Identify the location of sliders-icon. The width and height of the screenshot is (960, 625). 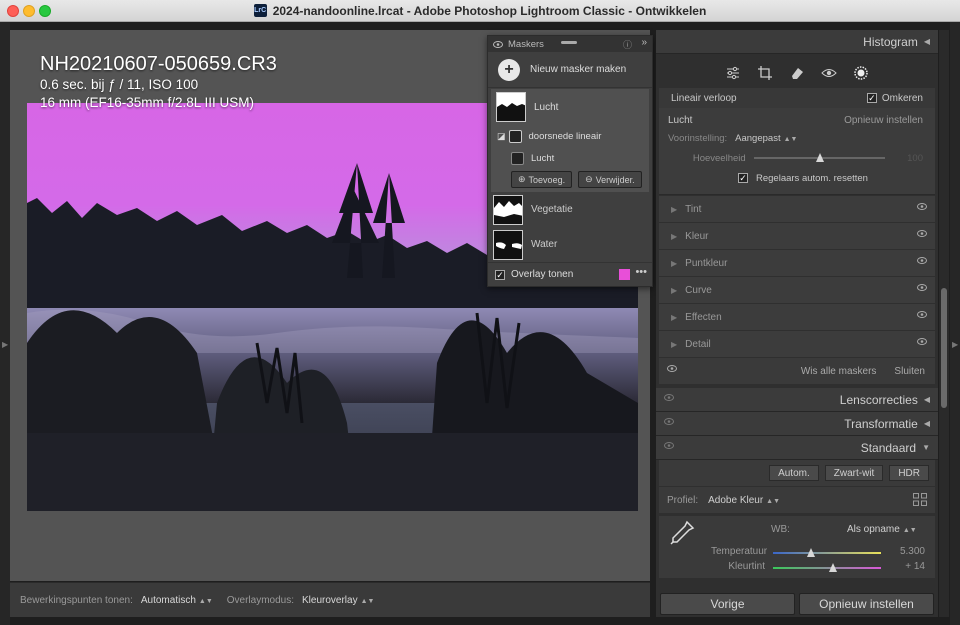
(733, 73).